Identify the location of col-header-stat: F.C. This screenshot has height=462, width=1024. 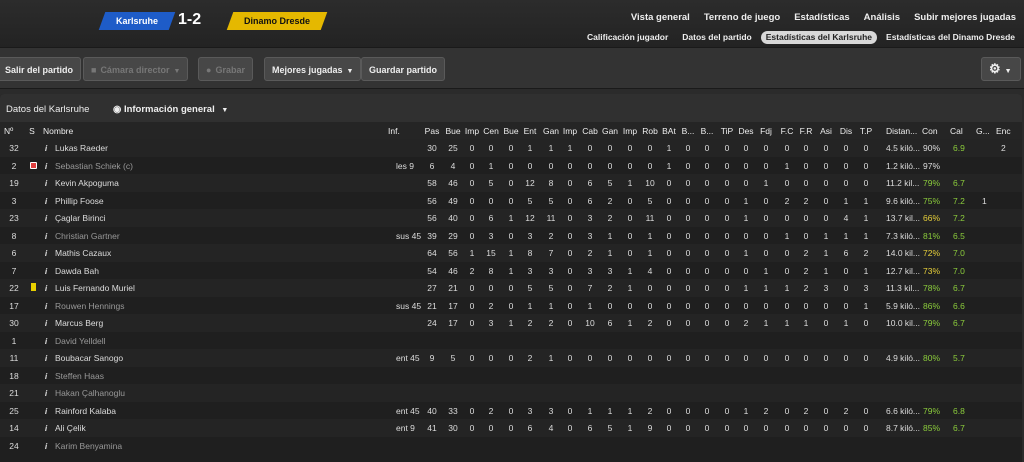
(787, 131).